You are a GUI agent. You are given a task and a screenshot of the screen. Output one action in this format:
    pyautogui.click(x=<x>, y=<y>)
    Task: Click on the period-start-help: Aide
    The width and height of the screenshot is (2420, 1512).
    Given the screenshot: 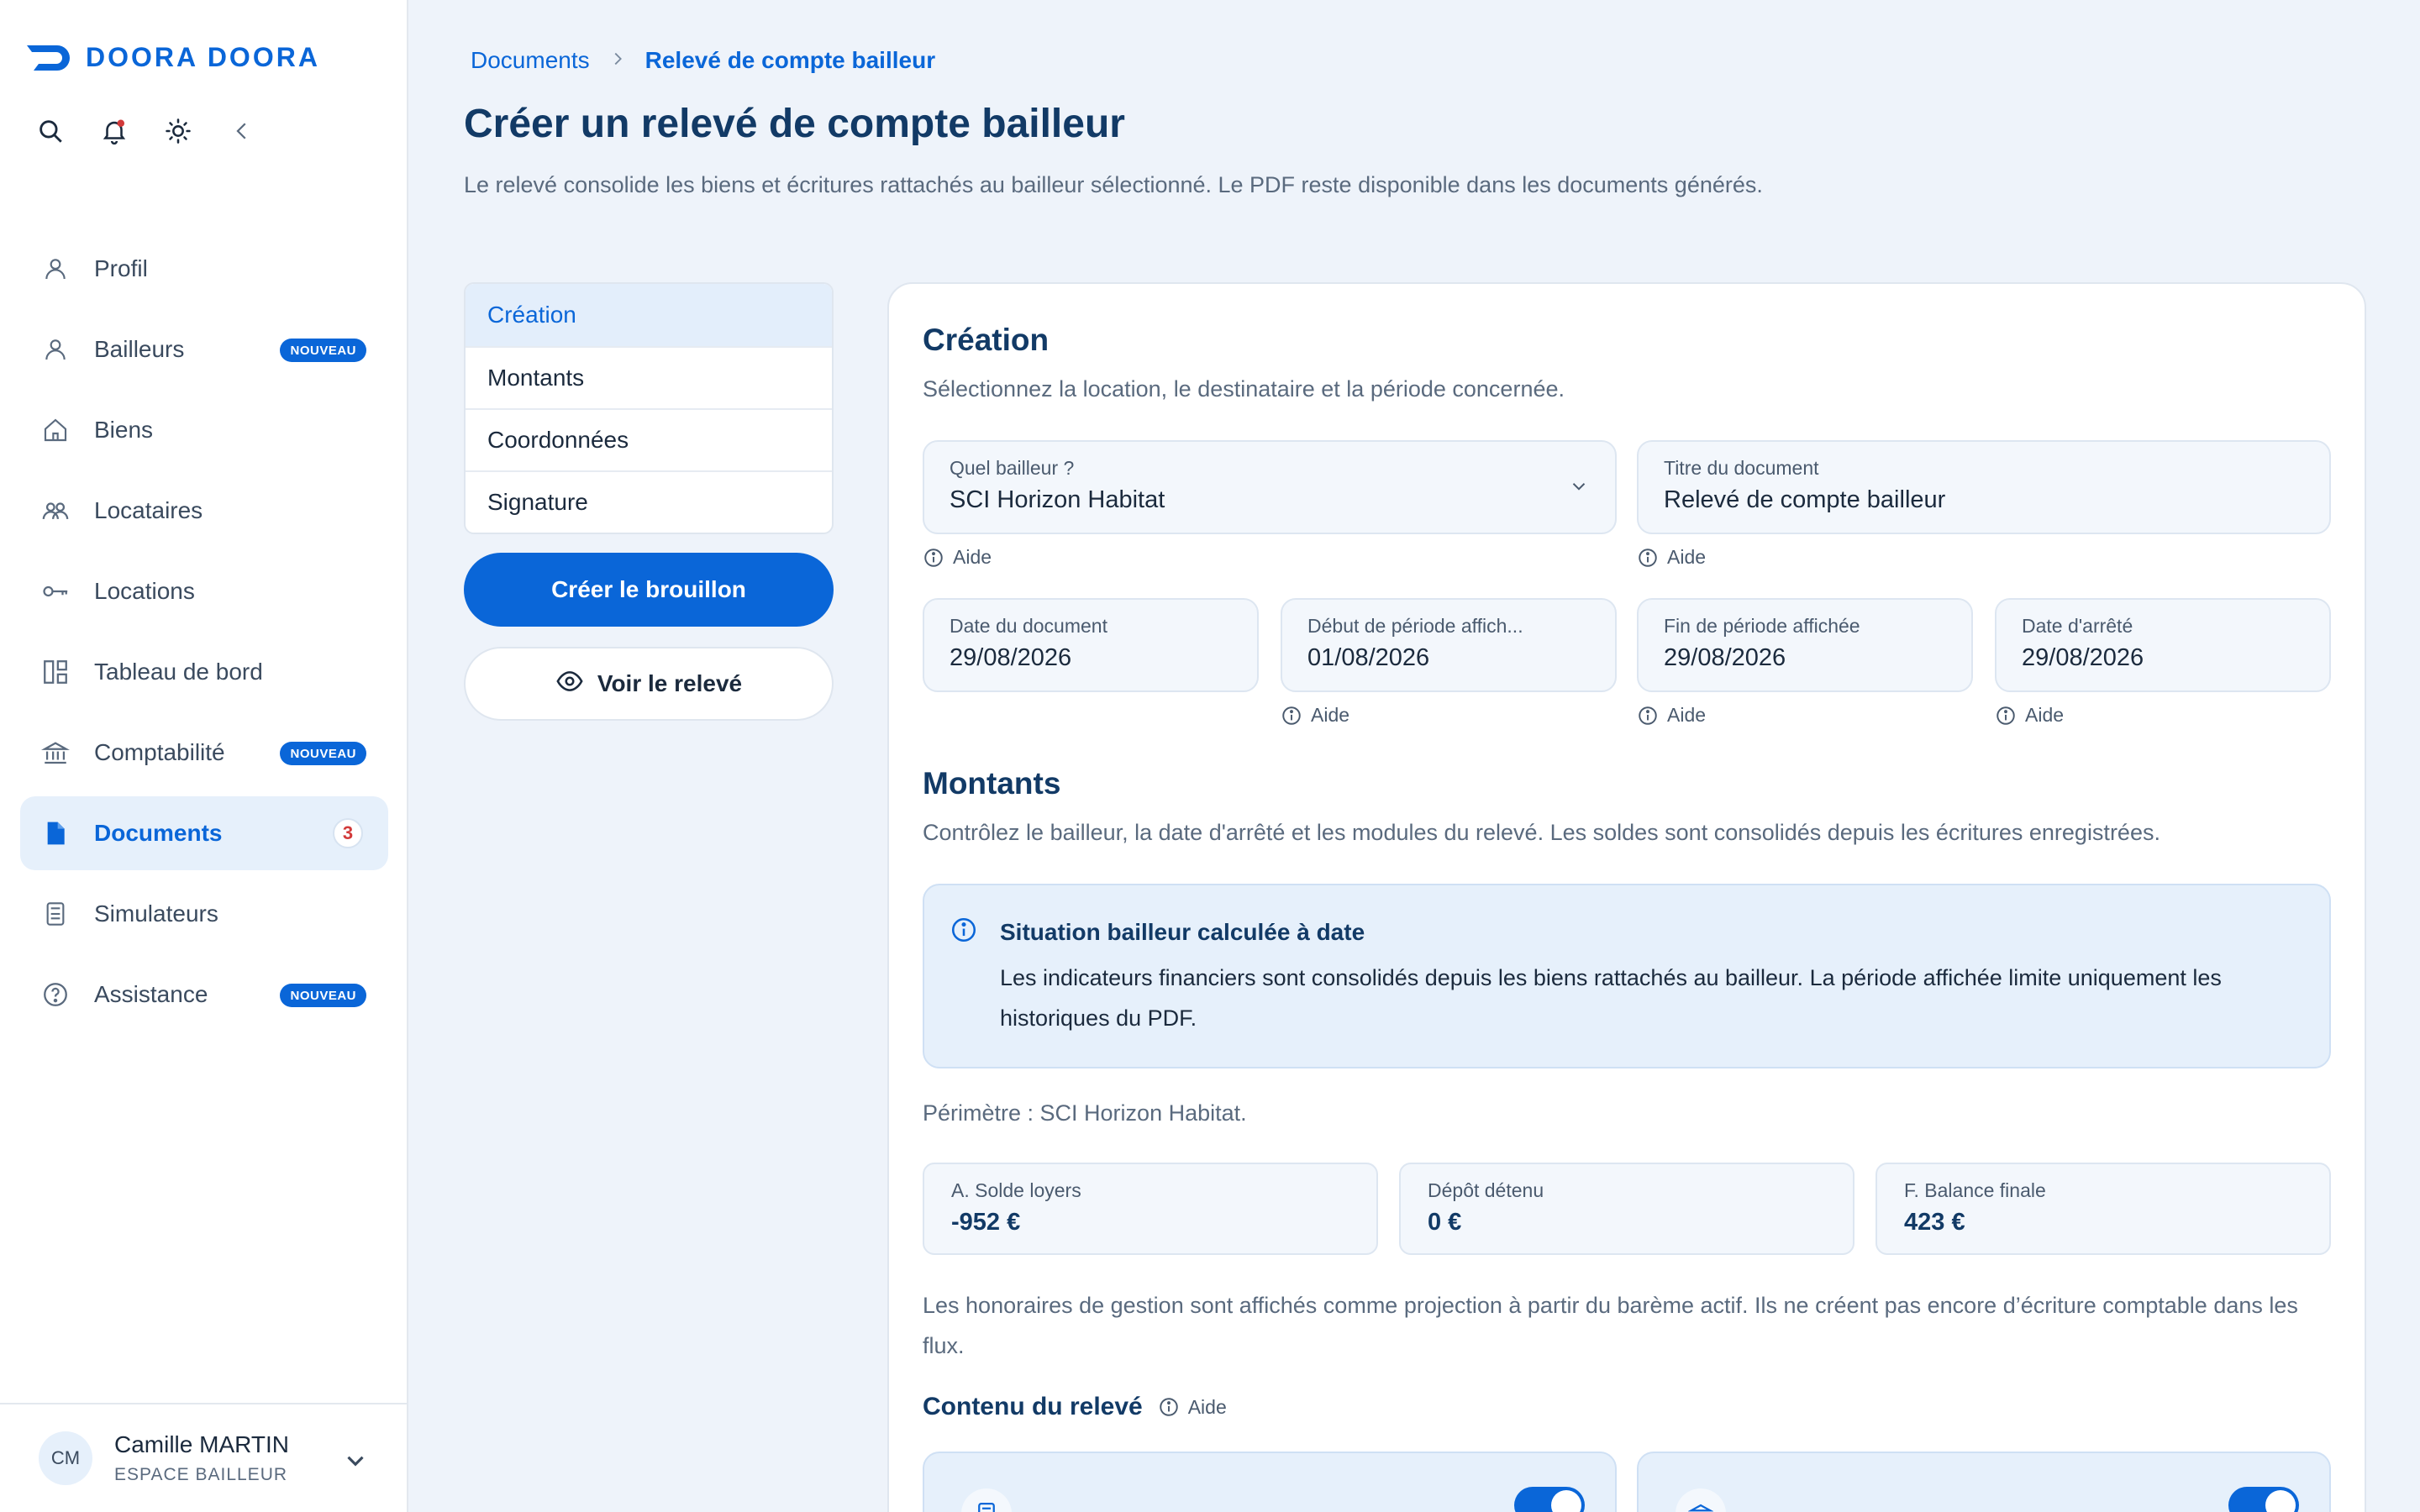 What is the action you would take?
    pyautogui.click(x=1315, y=715)
    